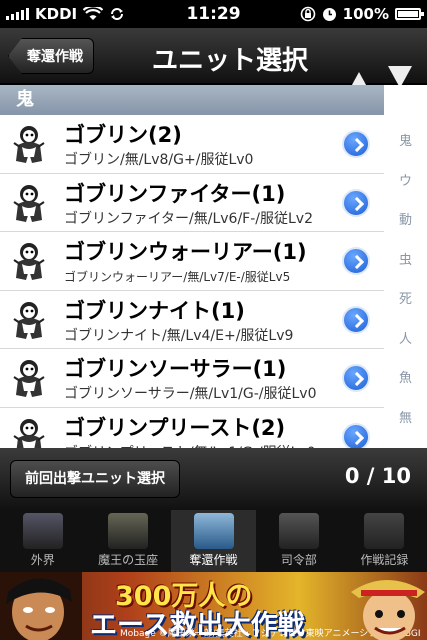 This screenshot has height=640, width=427. What do you see at coordinates (213, 479) in the screenshot?
I see `bottom-toolbar: 前回出撃ユニット選択 0 / 10` at bounding box center [213, 479].